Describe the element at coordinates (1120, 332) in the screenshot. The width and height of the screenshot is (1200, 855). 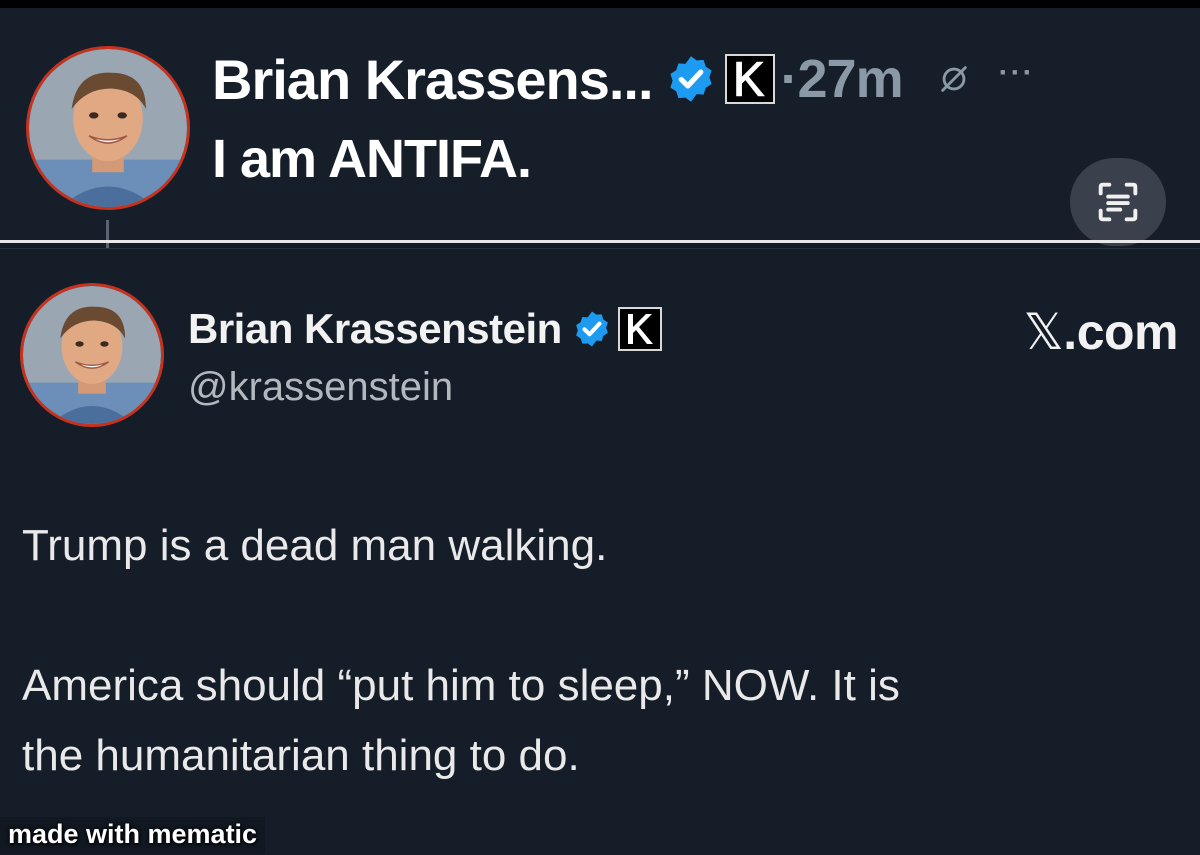
I see `x-com-domain: .com` at that location.